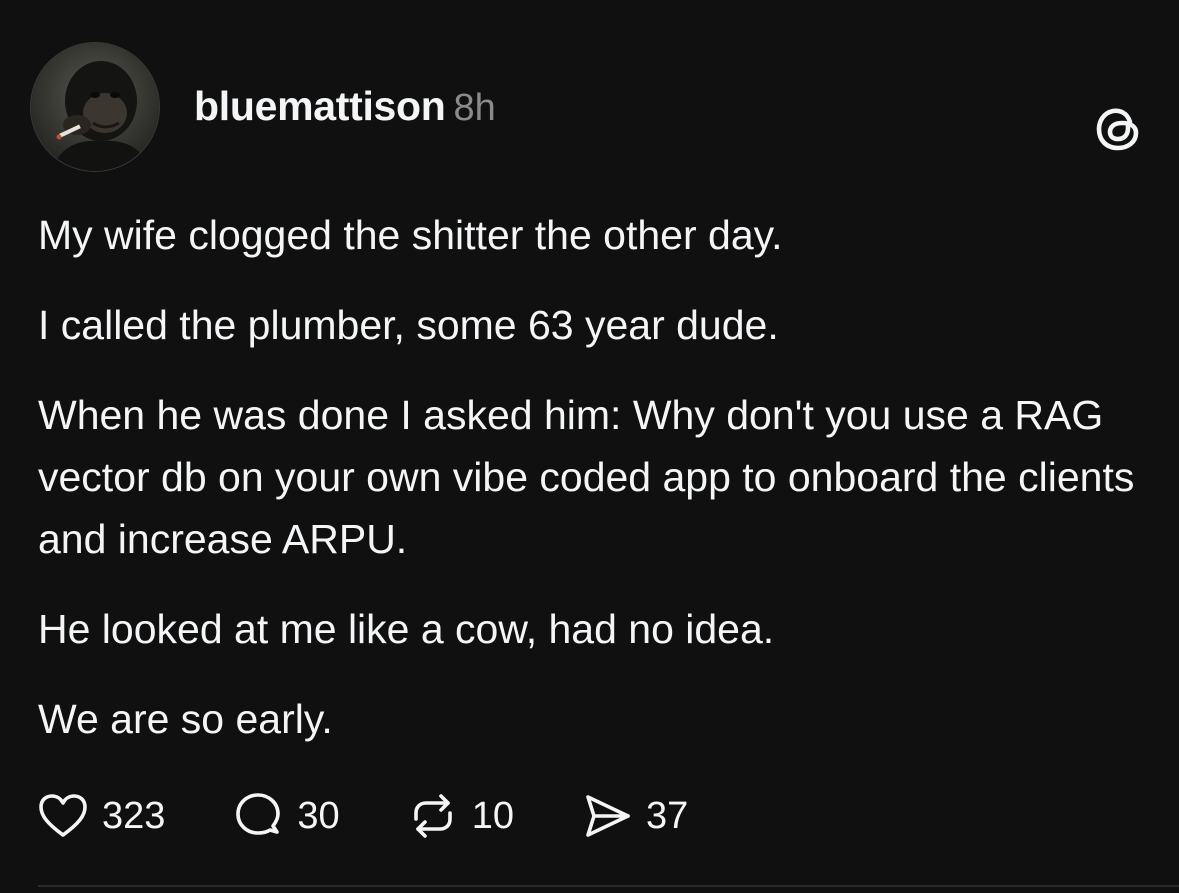 The width and height of the screenshot is (1179, 893). Describe the element at coordinates (608, 886) in the screenshot. I see `post-divider` at that location.